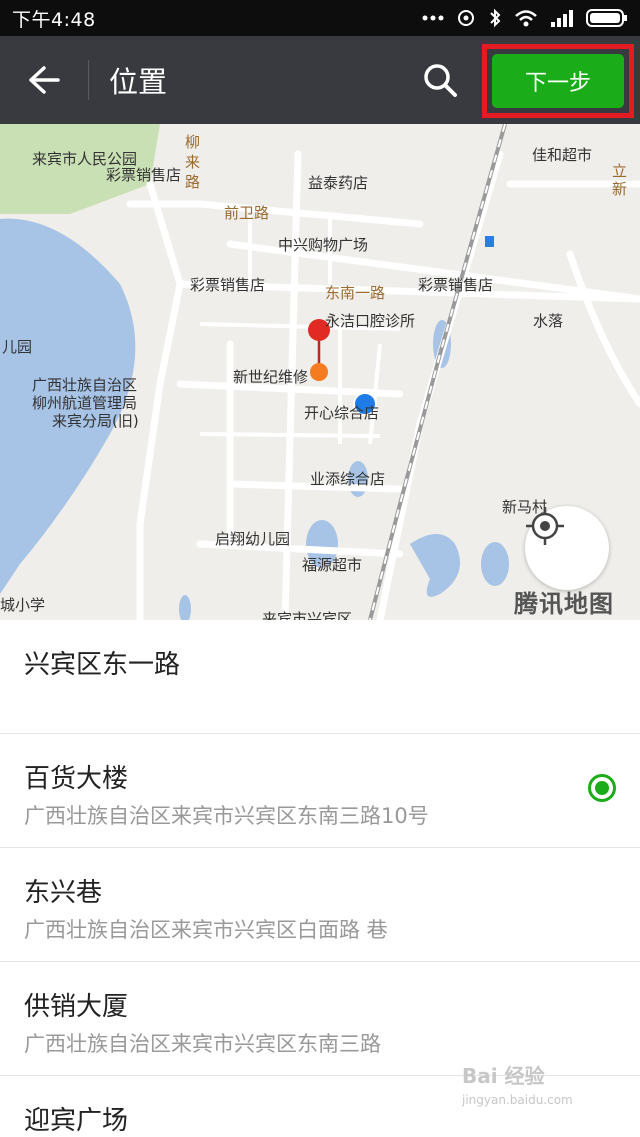 This screenshot has height=1137, width=640. Describe the element at coordinates (567, 548) in the screenshot. I see `locate-me-button` at that location.